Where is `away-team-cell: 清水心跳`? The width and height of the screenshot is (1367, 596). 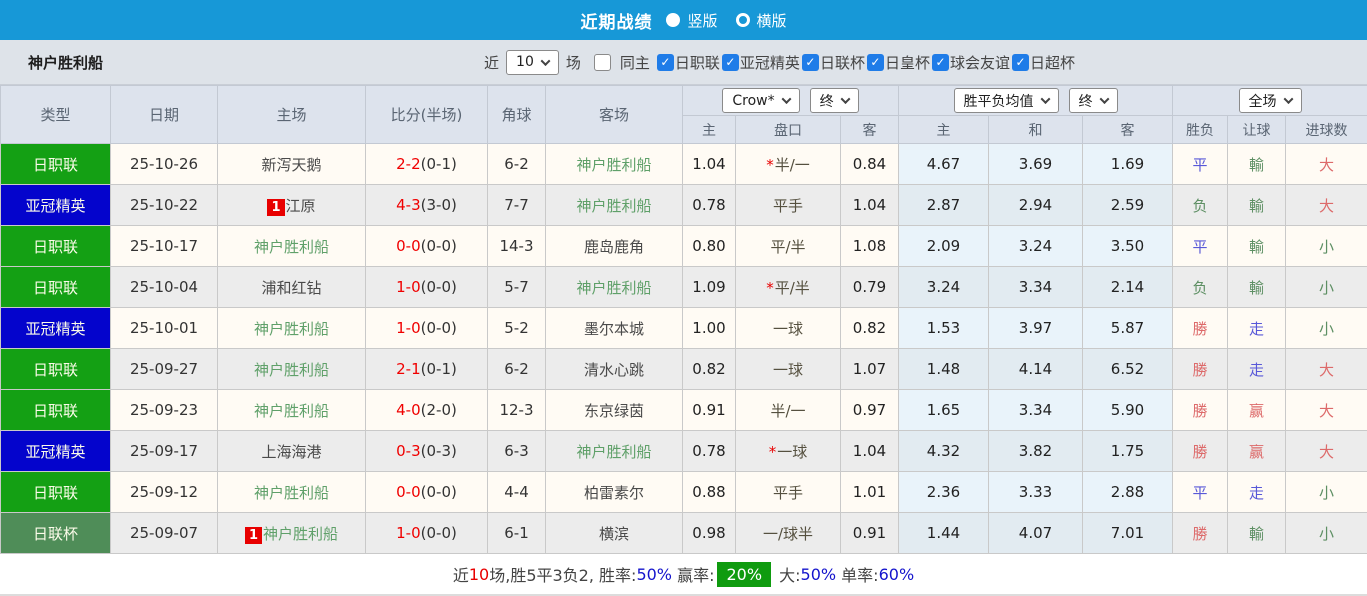 away-team-cell: 清水心跳 is located at coordinates (614, 369).